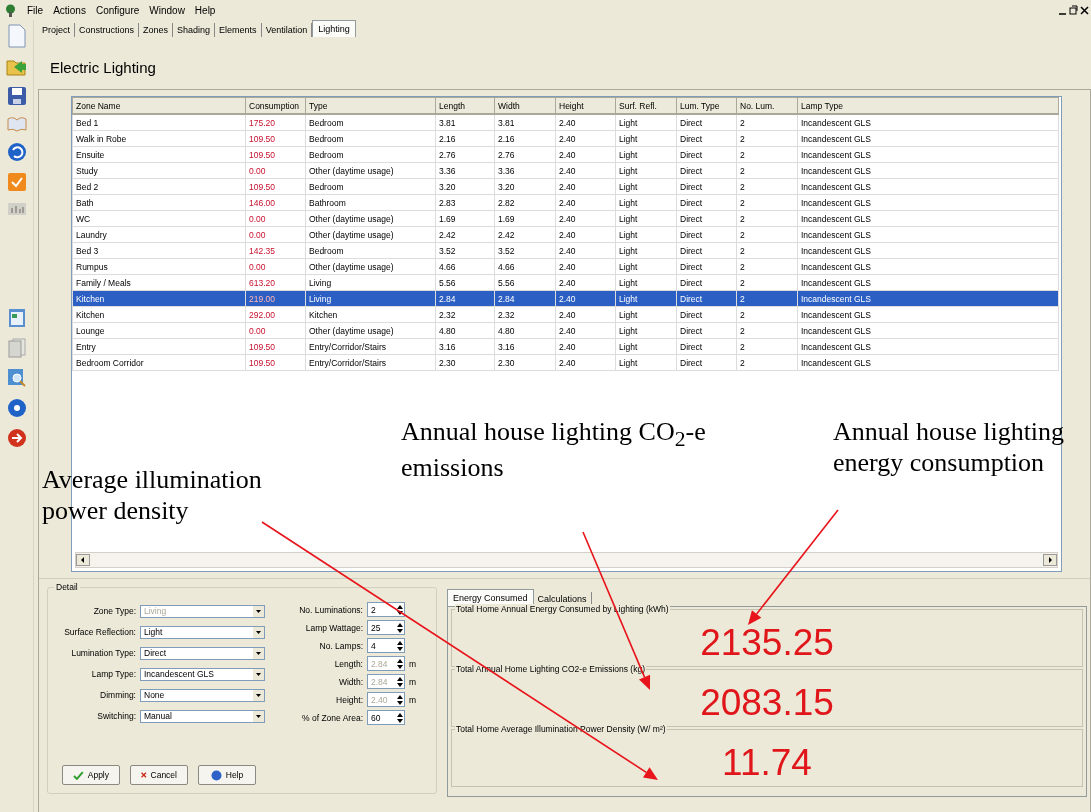 The height and width of the screenshot is (812, 1091). I want to click on table-row: Family / Meals 613.20 Living 5.56 5.56 2.40 Light Direct 2 Incandescent GLS, so click(565, 282).